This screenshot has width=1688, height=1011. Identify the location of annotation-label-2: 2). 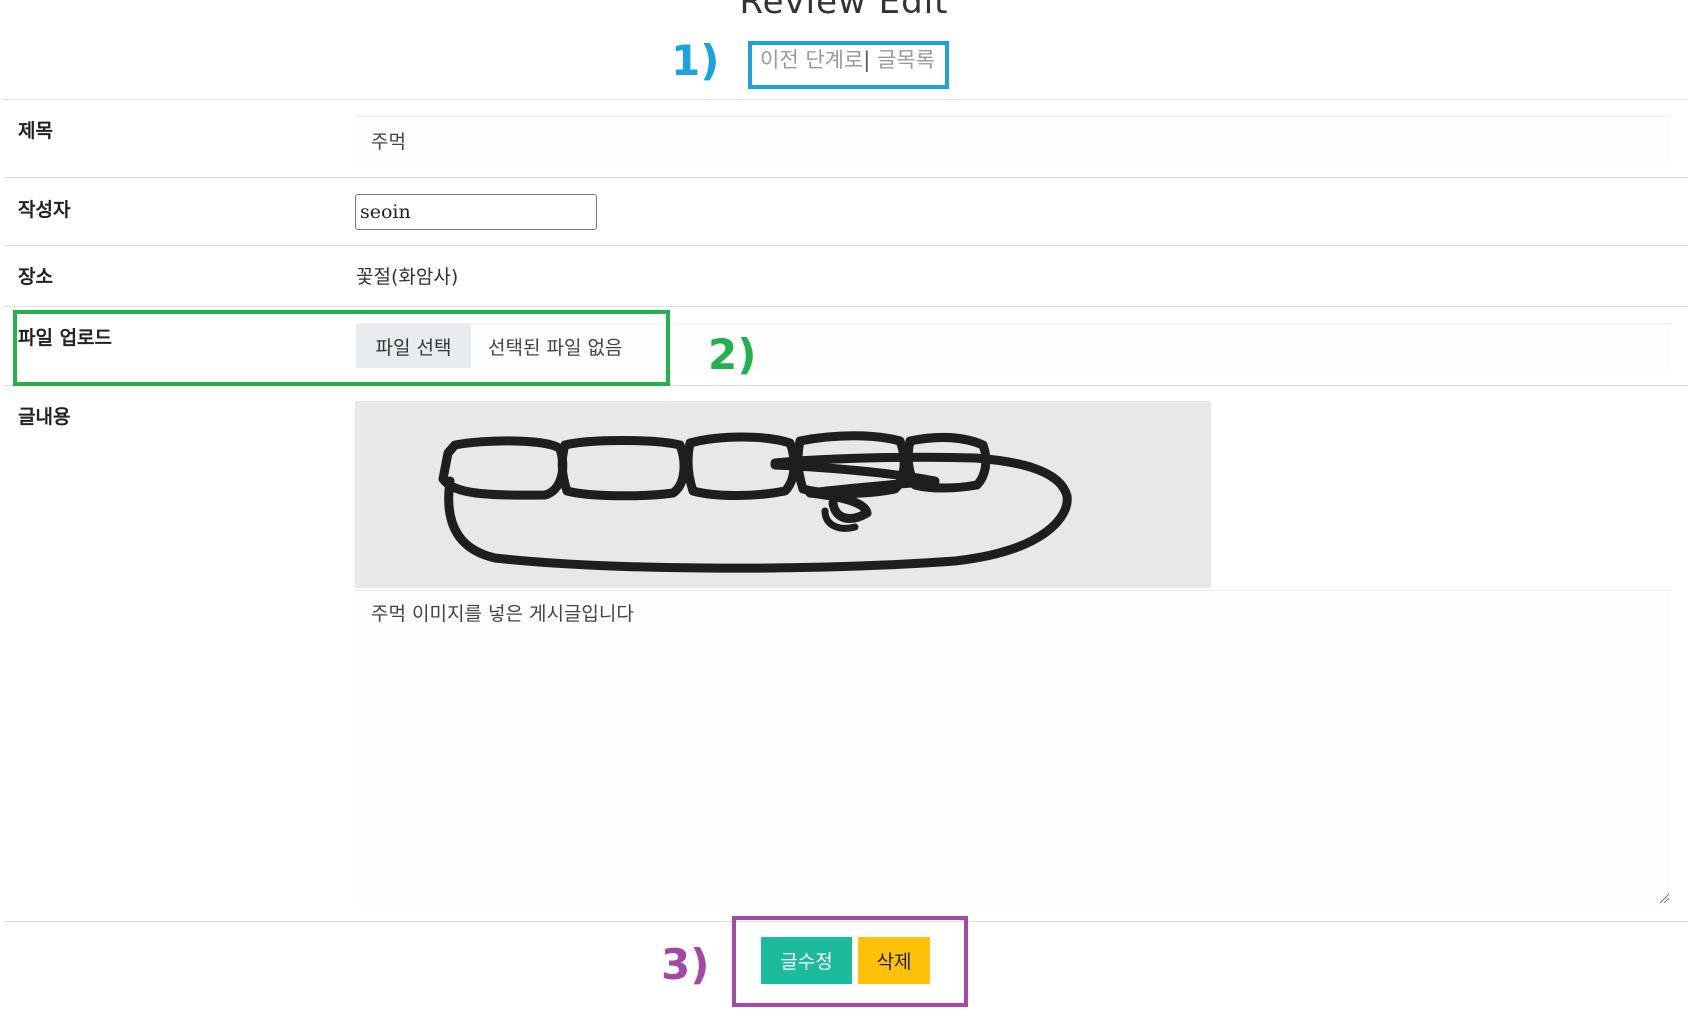
(732, 354).